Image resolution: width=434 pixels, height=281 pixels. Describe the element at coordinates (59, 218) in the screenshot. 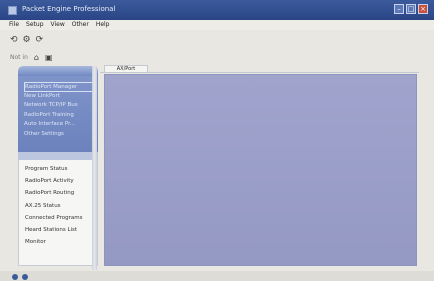

I see `sidebar-item: Connected Programs` at that location.